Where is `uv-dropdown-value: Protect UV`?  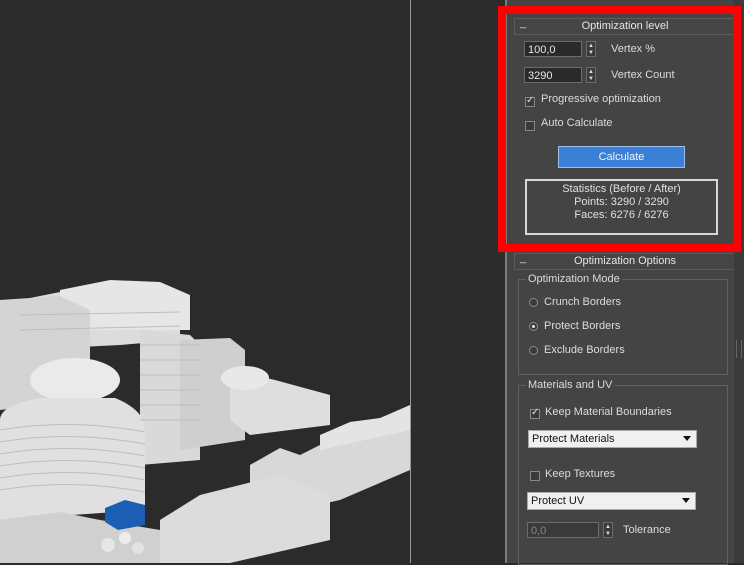
uv-dropdown-value: Protect UV is located at coordinates (558, 501).